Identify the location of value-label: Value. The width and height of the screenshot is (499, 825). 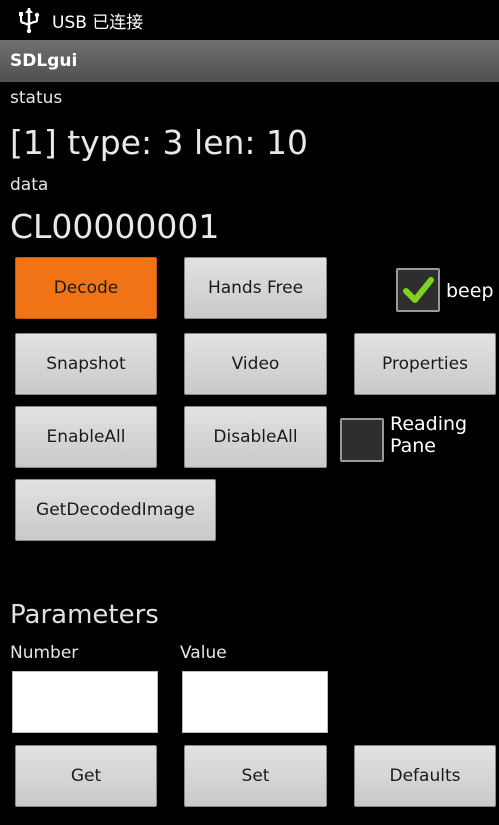
(203, 653).